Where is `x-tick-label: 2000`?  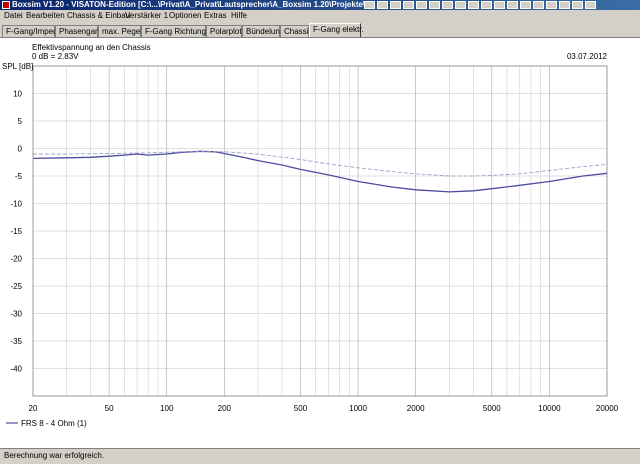
x-tick-label: 2000 is located at coordinates (416, 408).